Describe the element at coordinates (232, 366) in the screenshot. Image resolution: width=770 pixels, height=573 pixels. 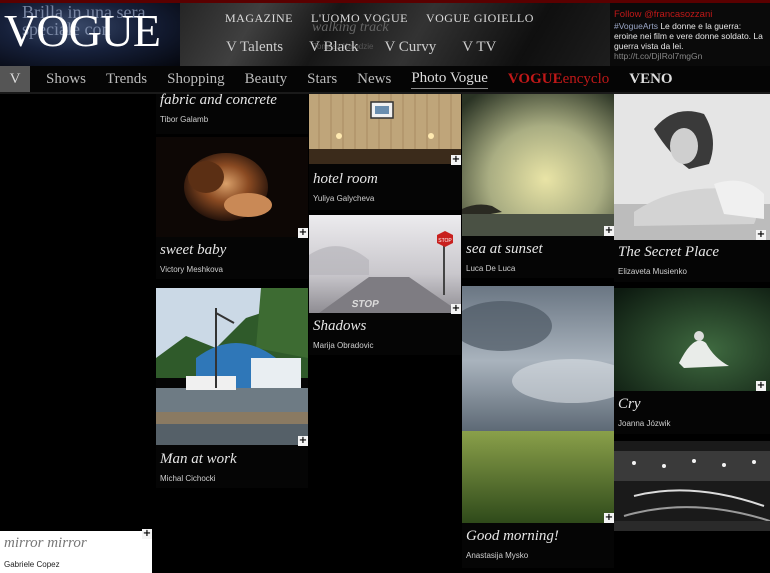
I see `photo-image-man-at-work` at that location.